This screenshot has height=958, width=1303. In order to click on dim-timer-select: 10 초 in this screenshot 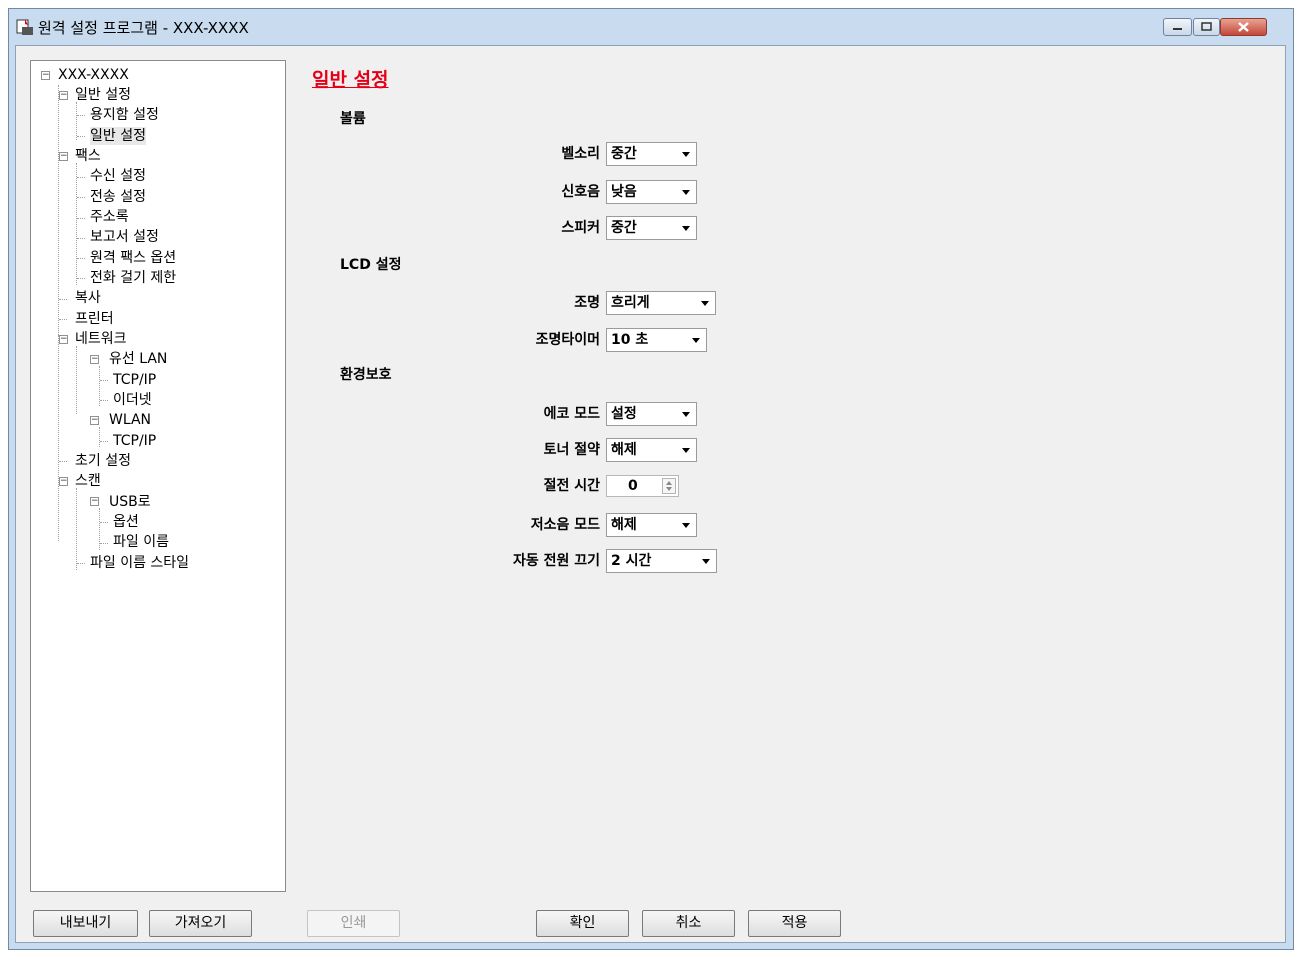, I will do `click(656, 340)`.